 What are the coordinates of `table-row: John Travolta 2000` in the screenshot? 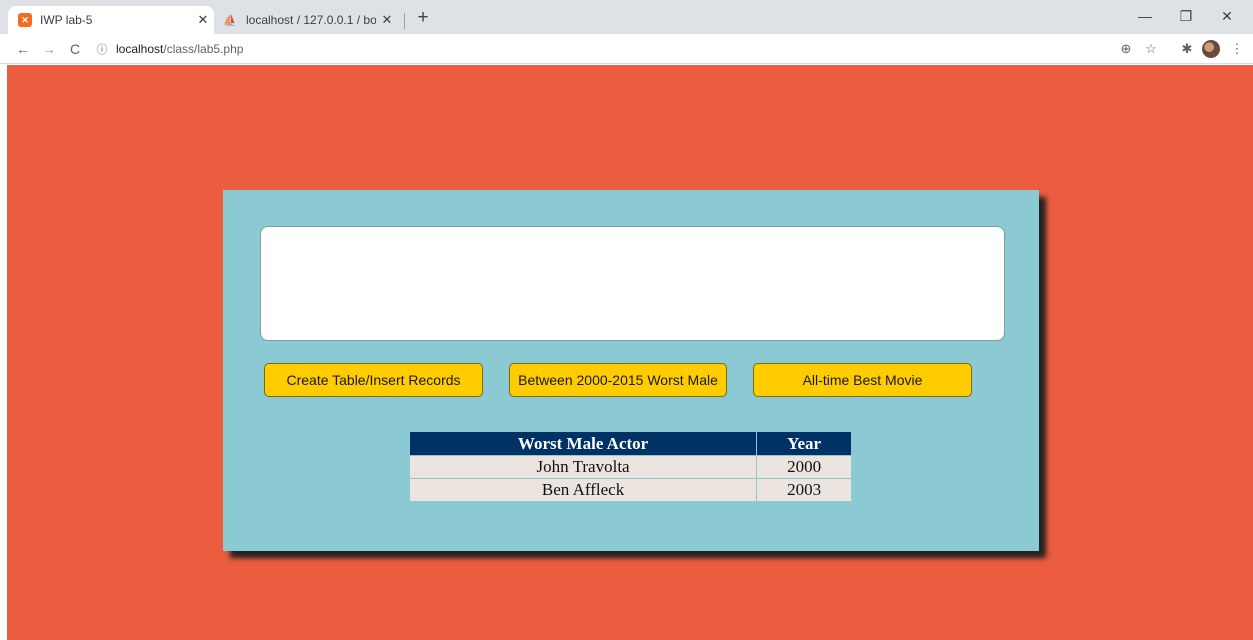 It's located at (630, 467).